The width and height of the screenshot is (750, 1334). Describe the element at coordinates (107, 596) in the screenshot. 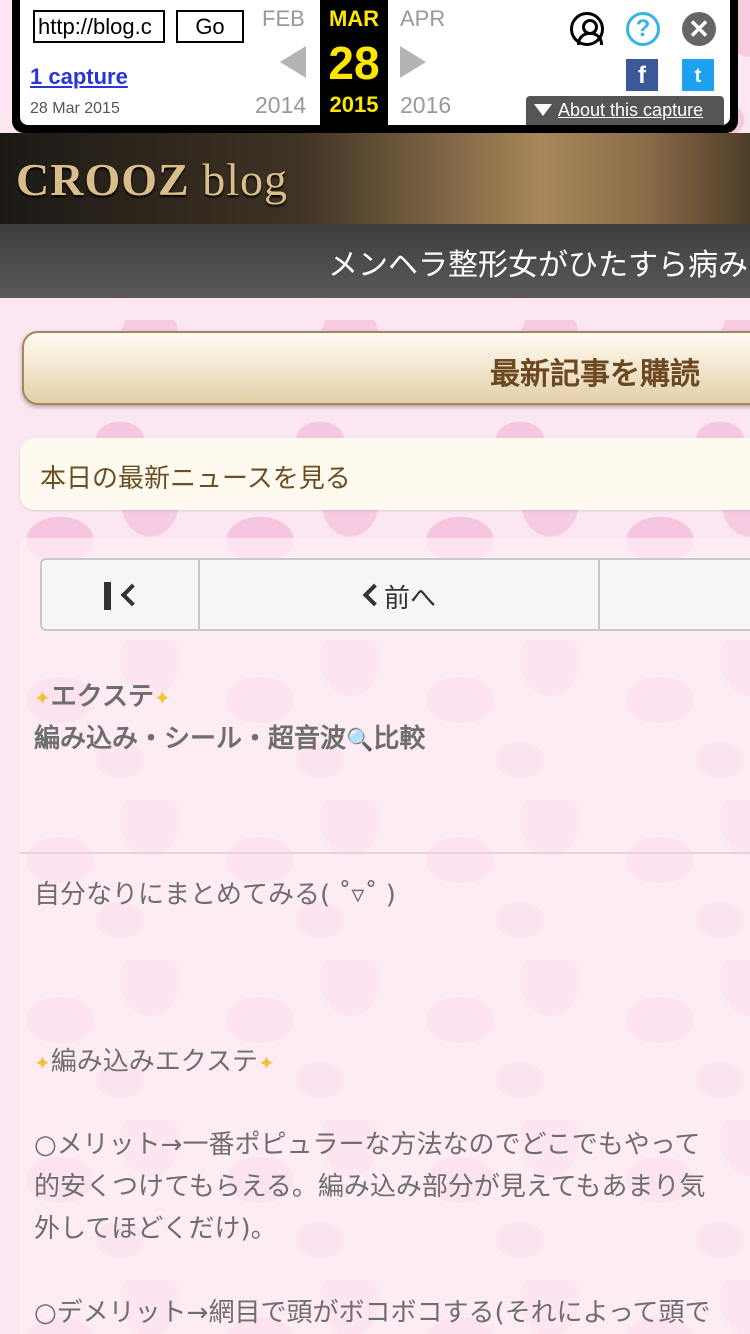

I see `first-page-icon` at that location.